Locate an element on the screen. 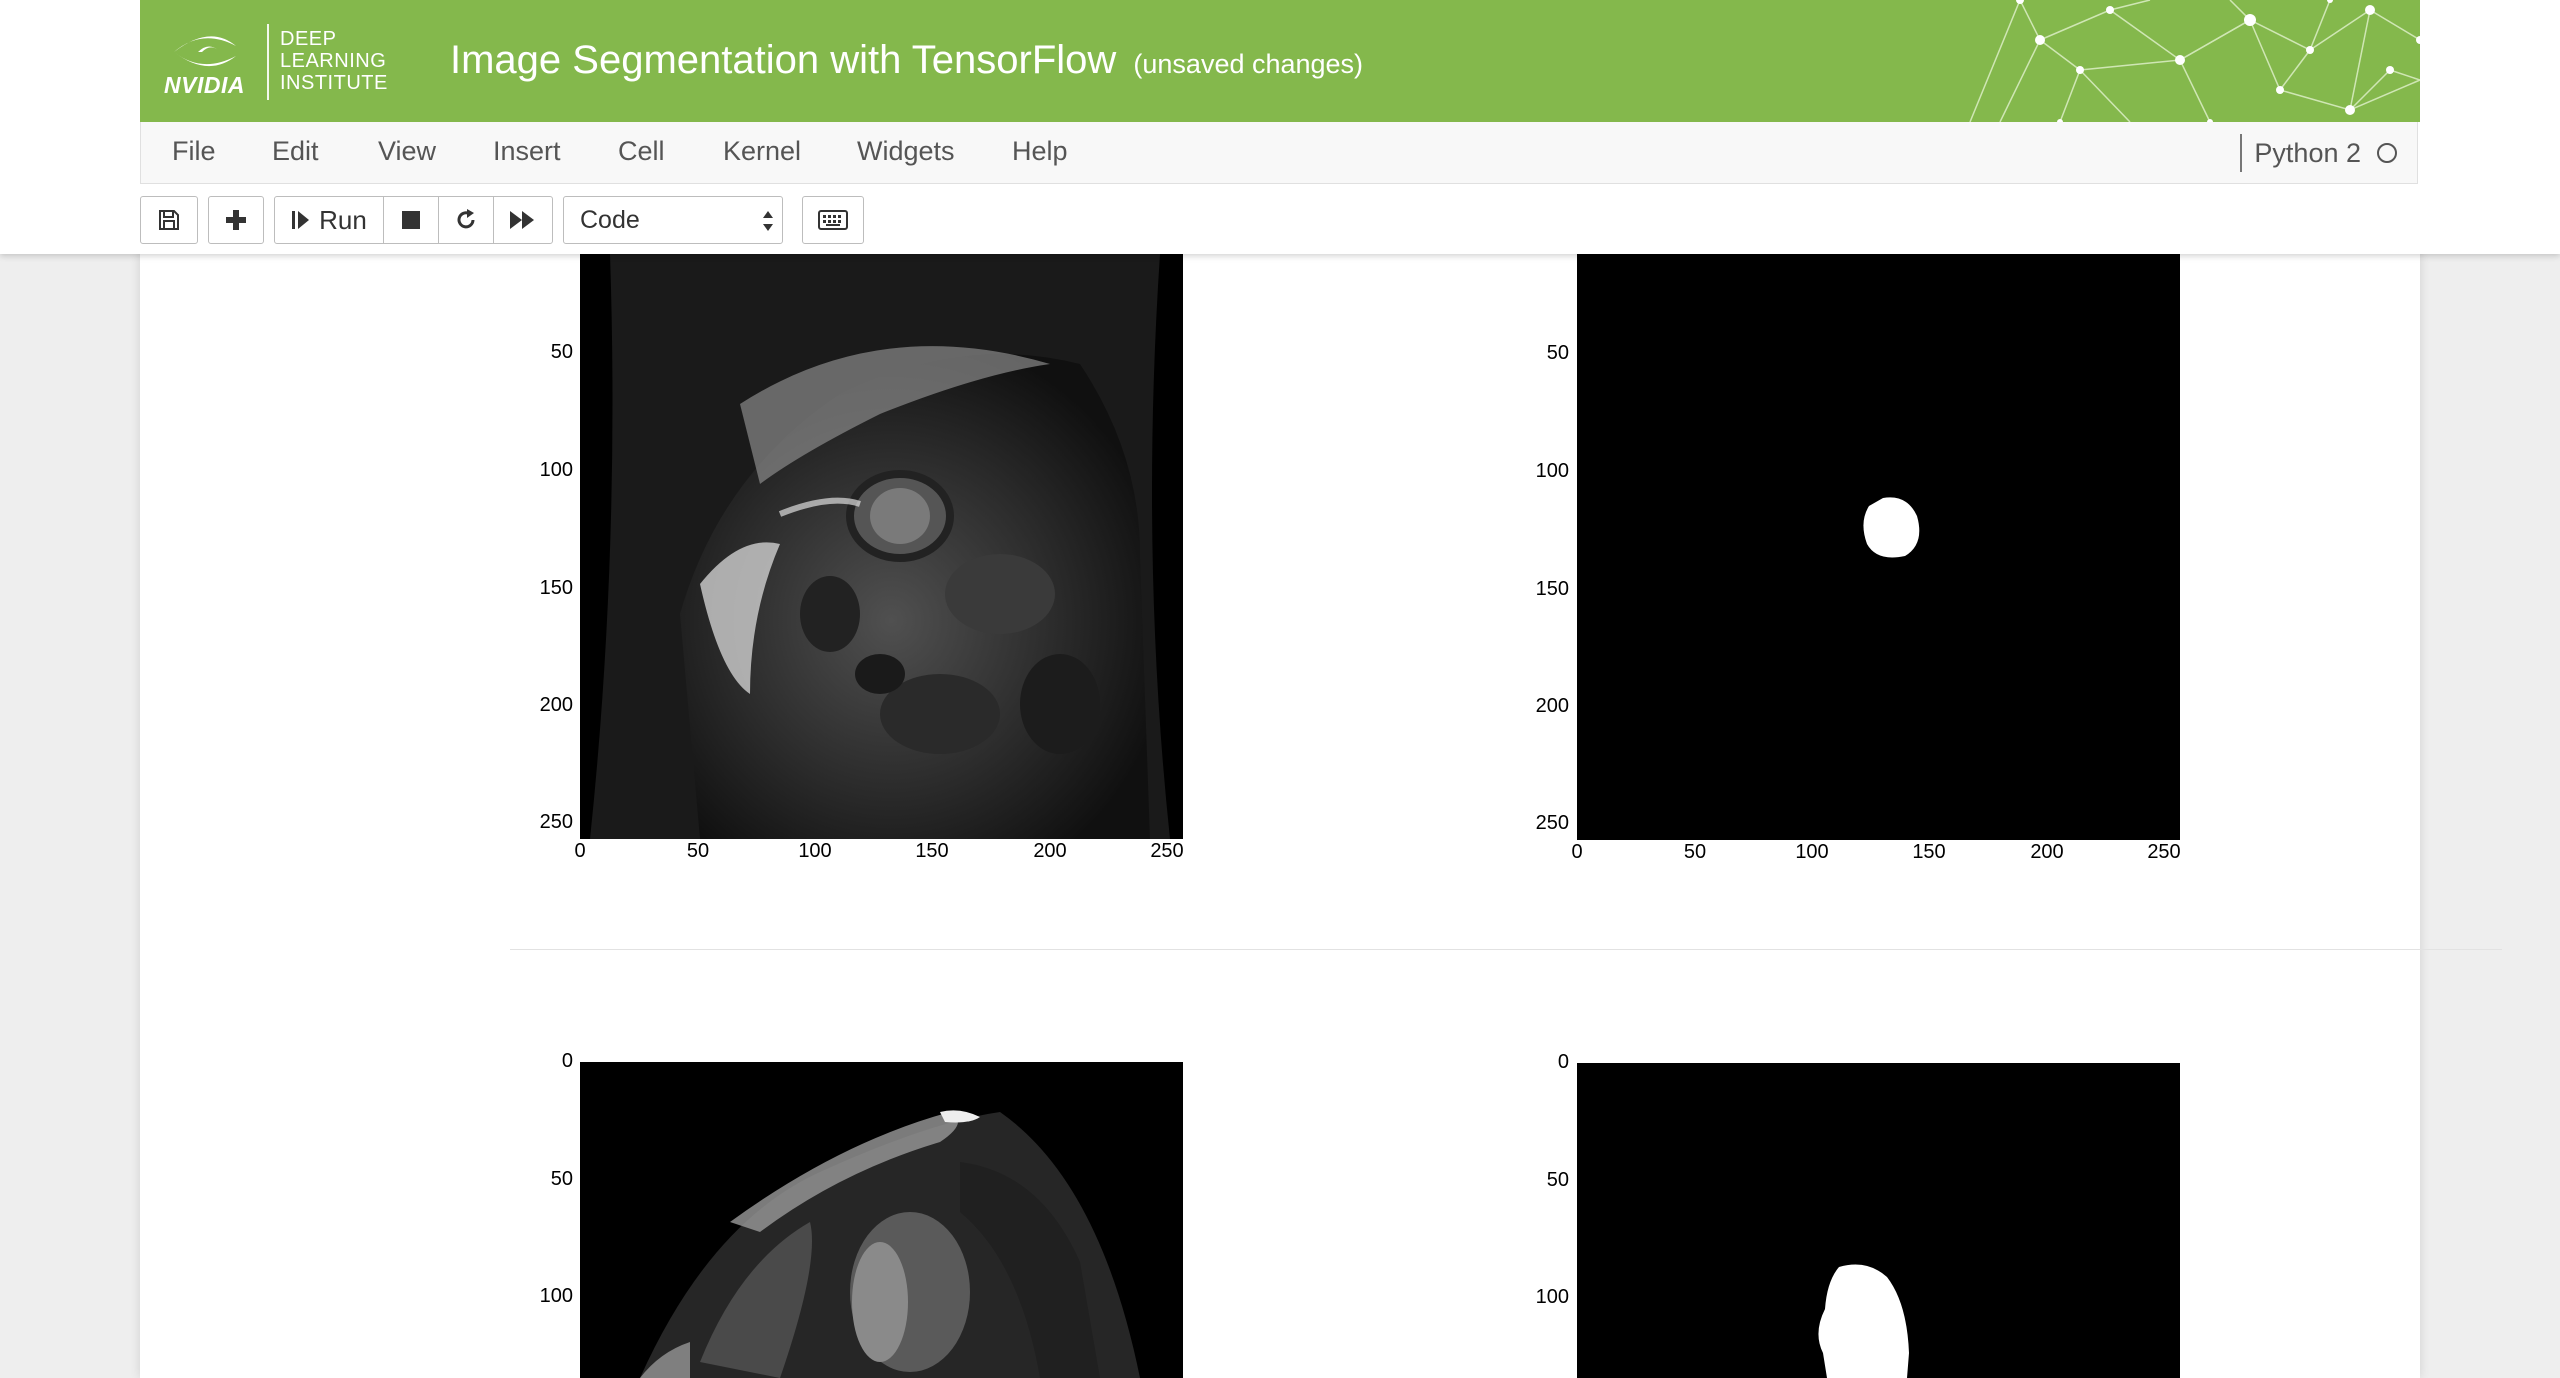 The width and height of the screenshot is (2560, 1378). refresh-icon is located at coordinates (466, 219).